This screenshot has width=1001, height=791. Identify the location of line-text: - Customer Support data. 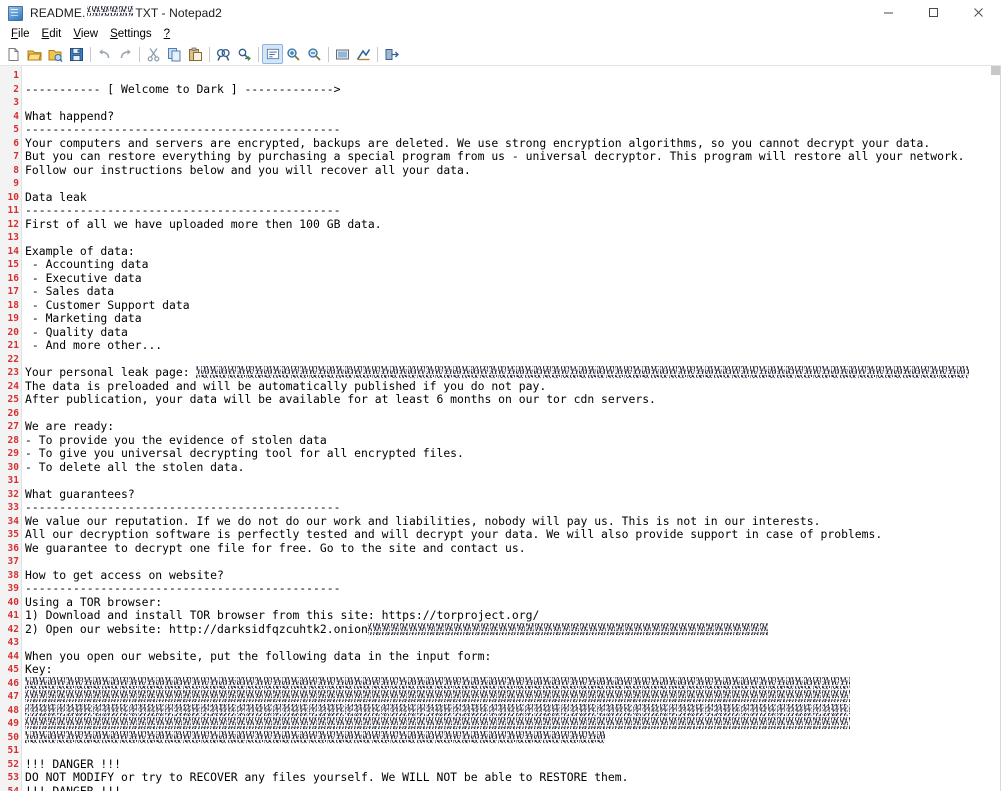
(107, 304).